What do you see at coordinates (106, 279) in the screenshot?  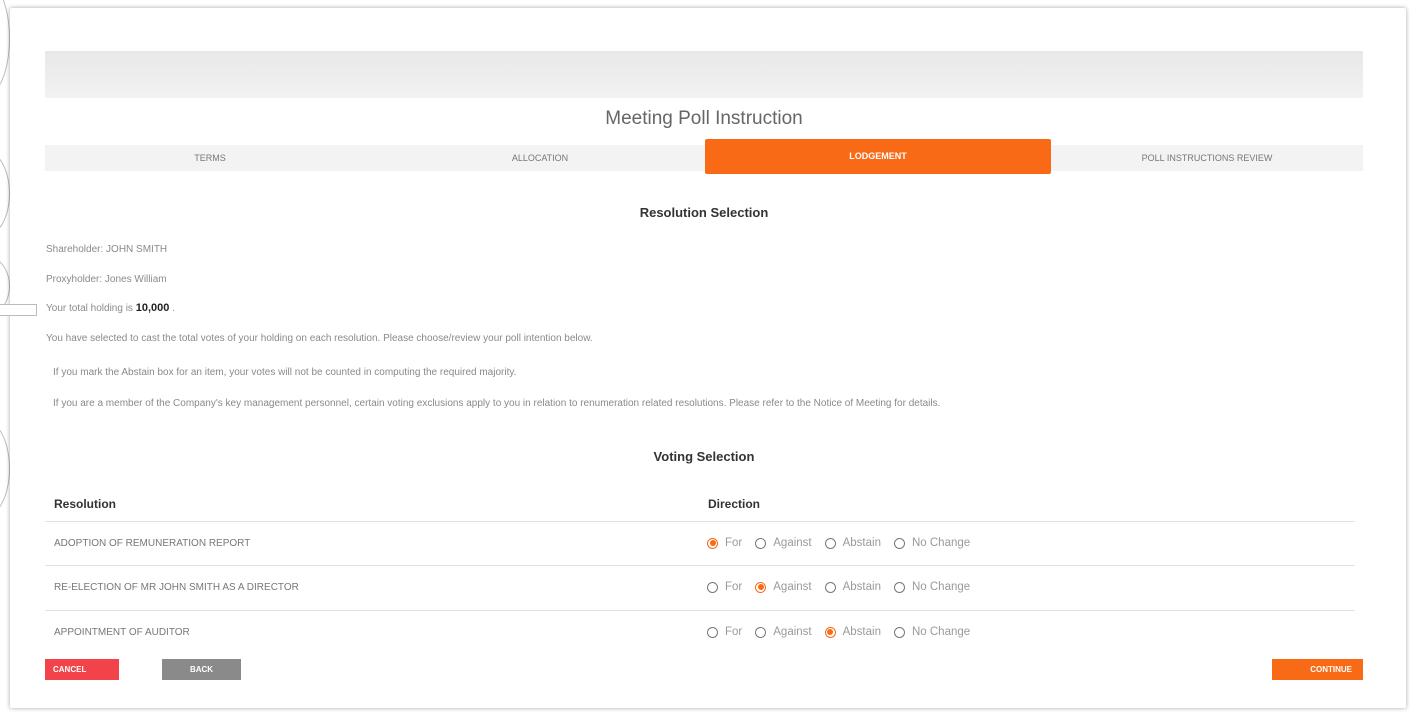 I see `proxyholder-text: Proxyholder: Jones William` at bounding box center [106, 279].